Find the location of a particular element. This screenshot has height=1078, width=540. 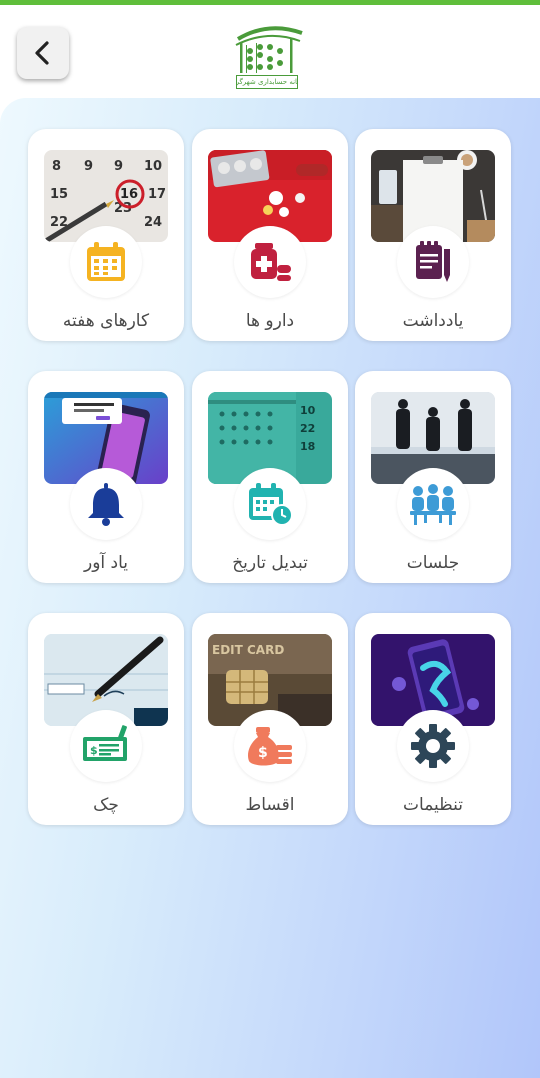

svg-text: 8 is located at coordinates (56, 166).